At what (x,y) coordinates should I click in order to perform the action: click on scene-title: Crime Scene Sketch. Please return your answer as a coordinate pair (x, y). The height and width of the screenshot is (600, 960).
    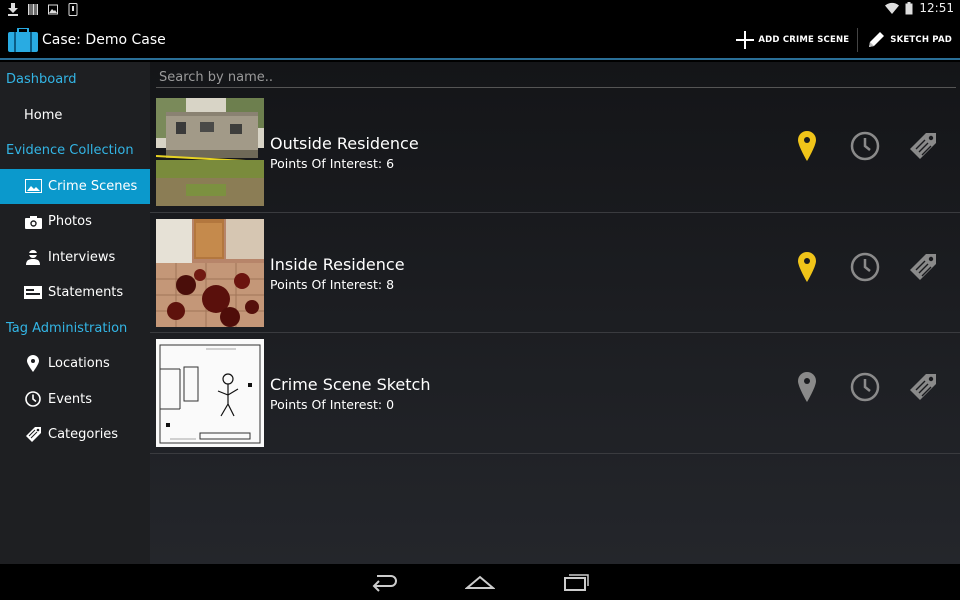
    Looking at the image, I should click on (350, 384).